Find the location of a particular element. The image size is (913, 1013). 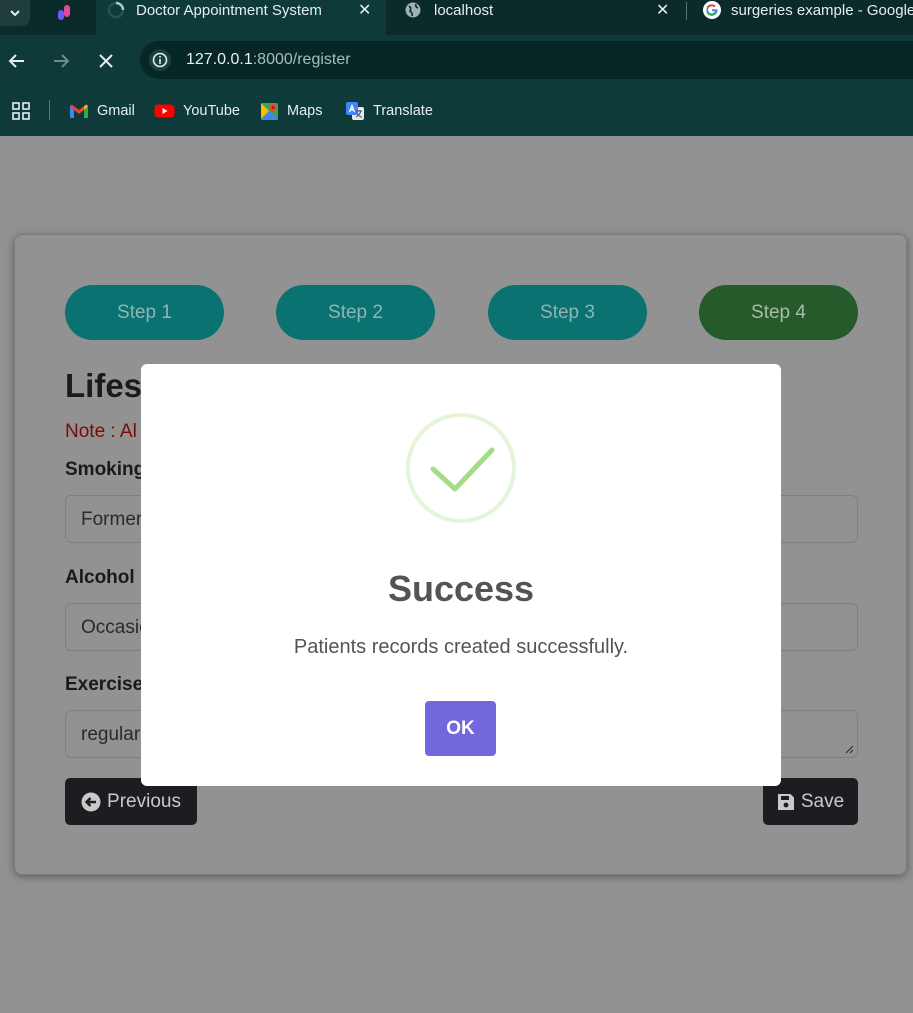

bookmarks-divider is located at coordinates (49, 110).